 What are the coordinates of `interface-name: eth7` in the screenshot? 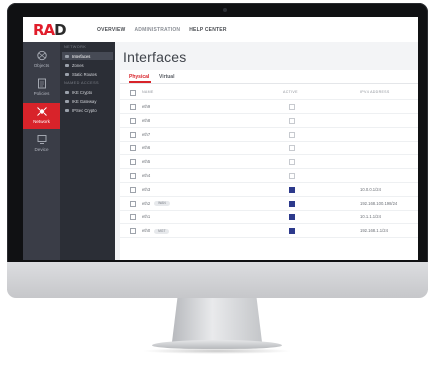 It's located at (146, 134).